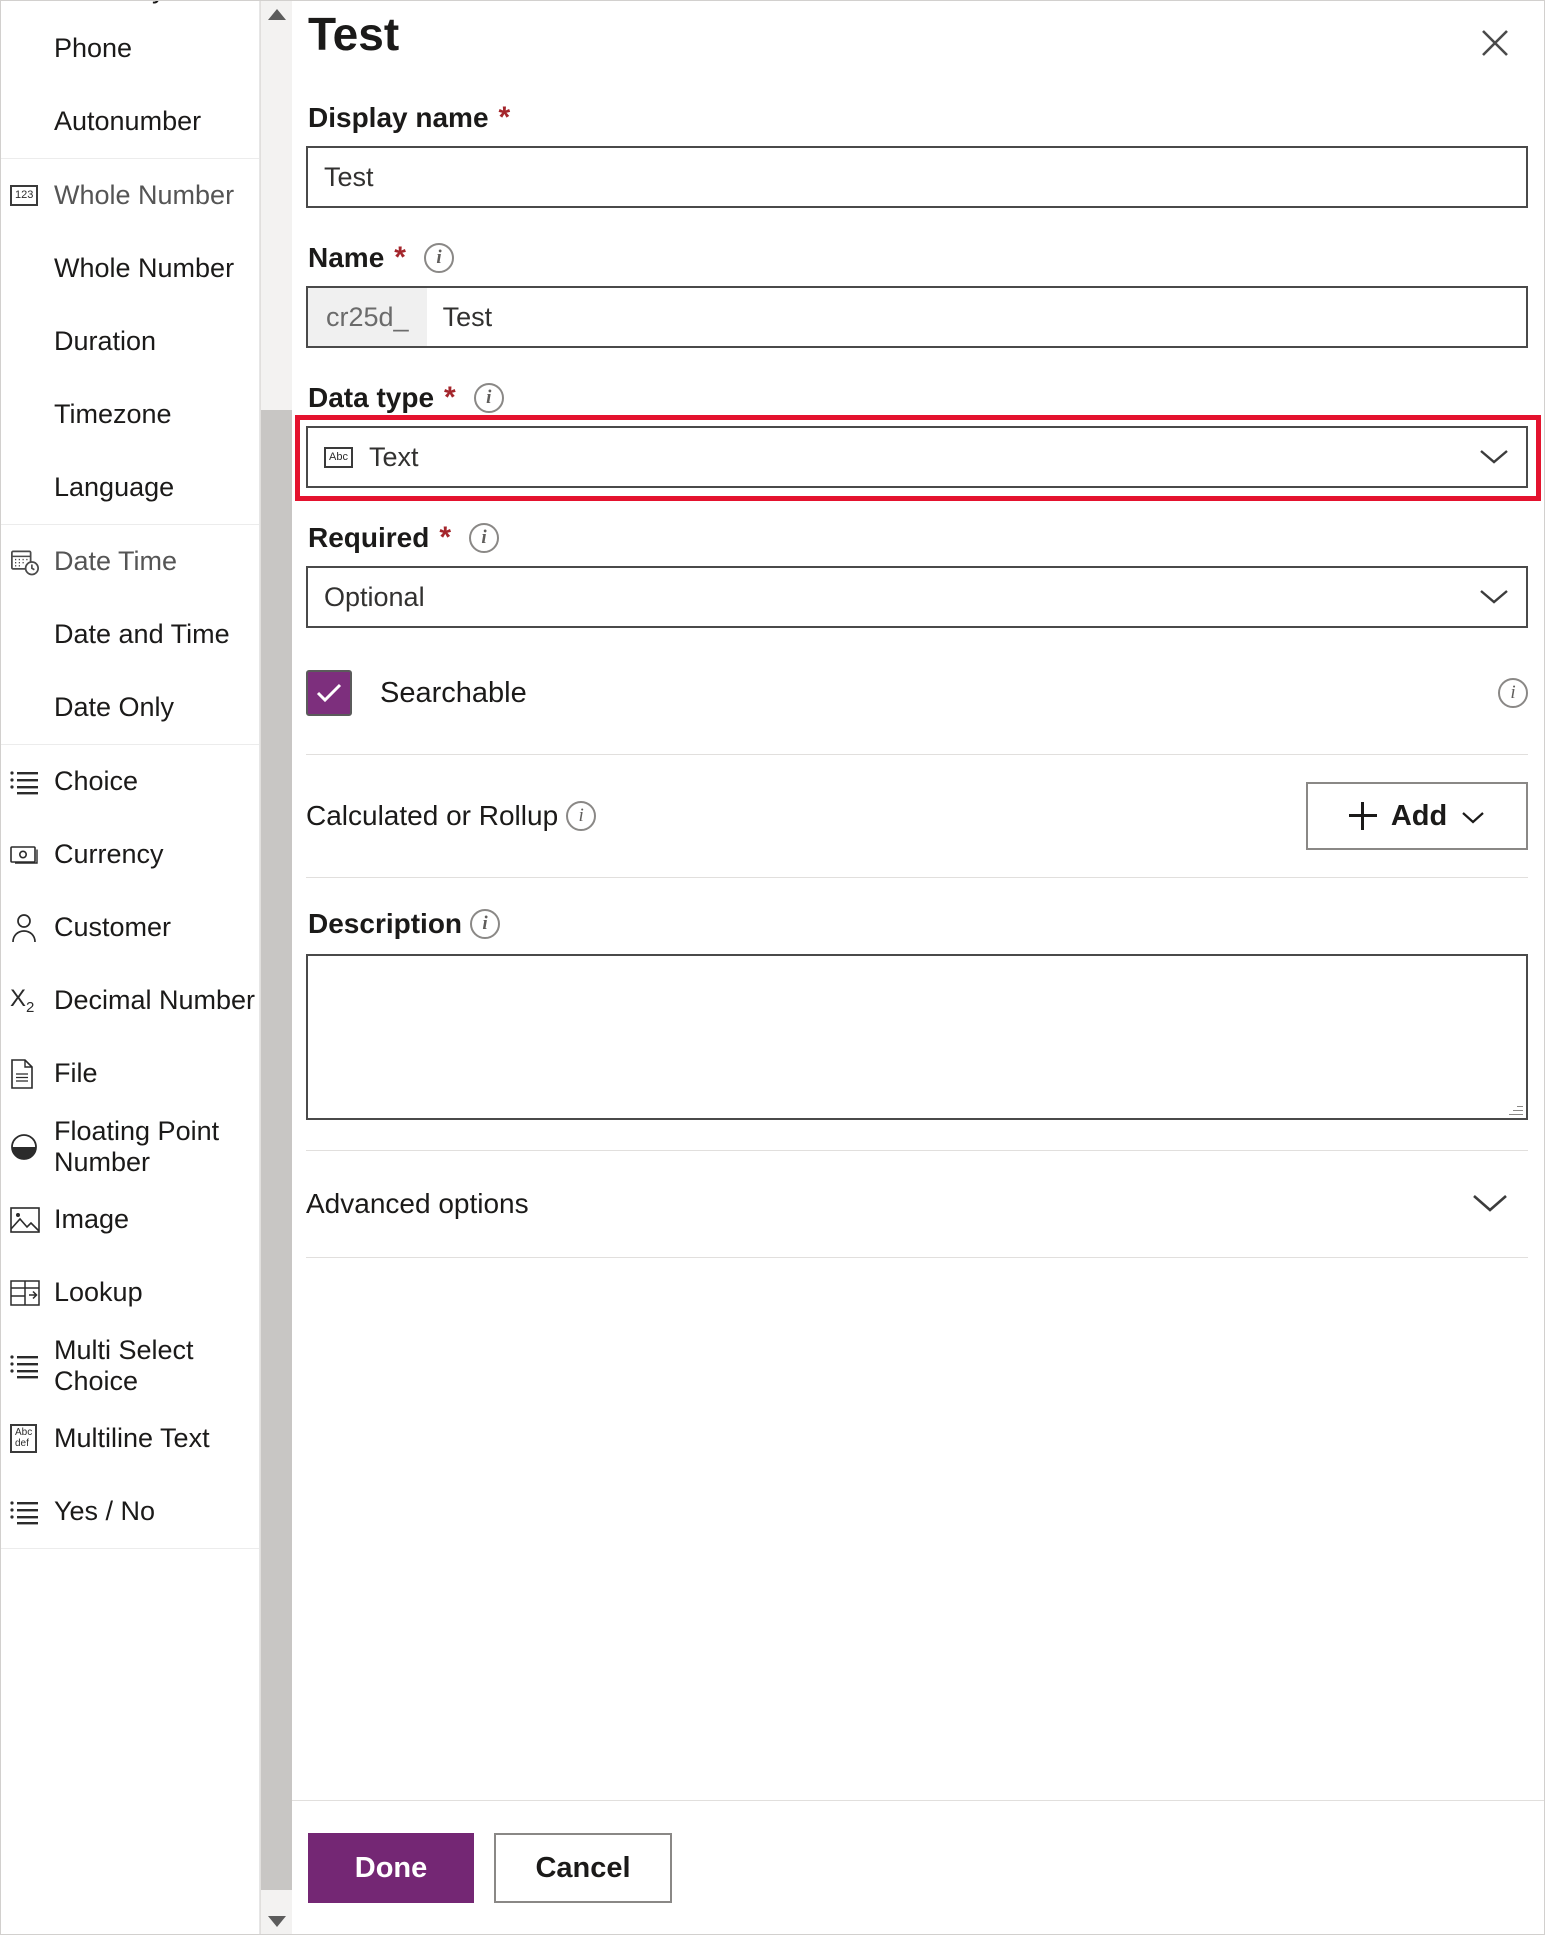 This screenshot has height=1935, width=1545. What do you see at coordinates (124, 1365) in the screenshot?
I see `data-type-item-label: Multi Select Choice` at bounding box center [124, 1365].